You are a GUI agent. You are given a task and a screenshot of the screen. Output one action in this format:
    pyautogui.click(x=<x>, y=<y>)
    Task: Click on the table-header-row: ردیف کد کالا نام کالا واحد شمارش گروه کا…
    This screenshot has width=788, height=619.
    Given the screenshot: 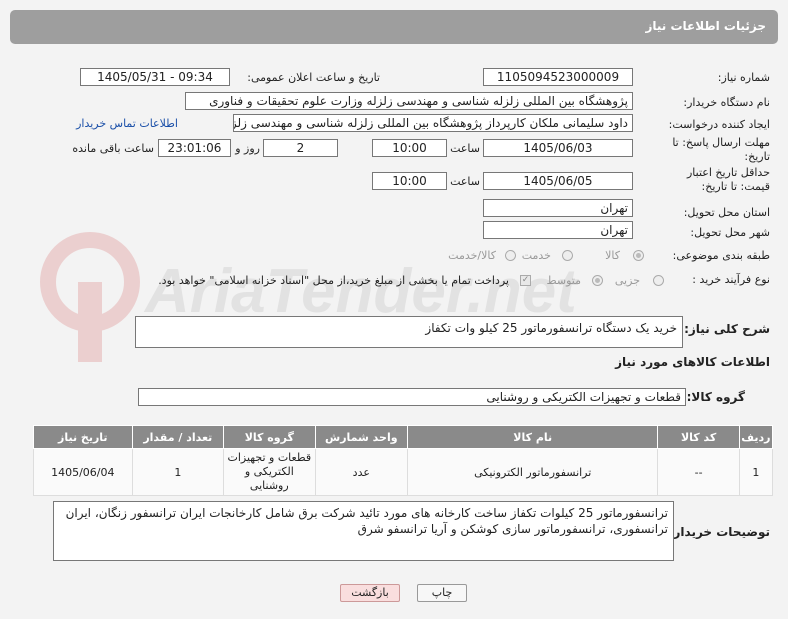 What is the action you would take?
    pyautogui.click(x=403, y=437)
    